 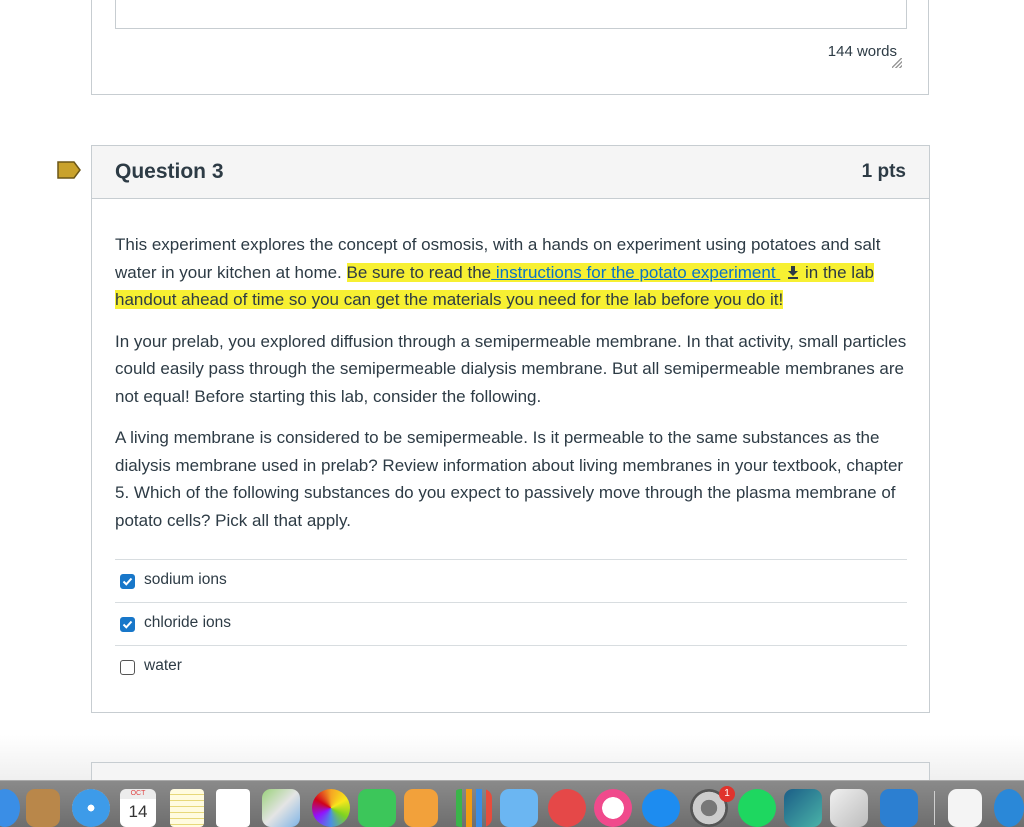 What do you see at coordinates (169, 171) in the screenshot?
I see `question-title: Question 3` at bounding box center [169, 171].